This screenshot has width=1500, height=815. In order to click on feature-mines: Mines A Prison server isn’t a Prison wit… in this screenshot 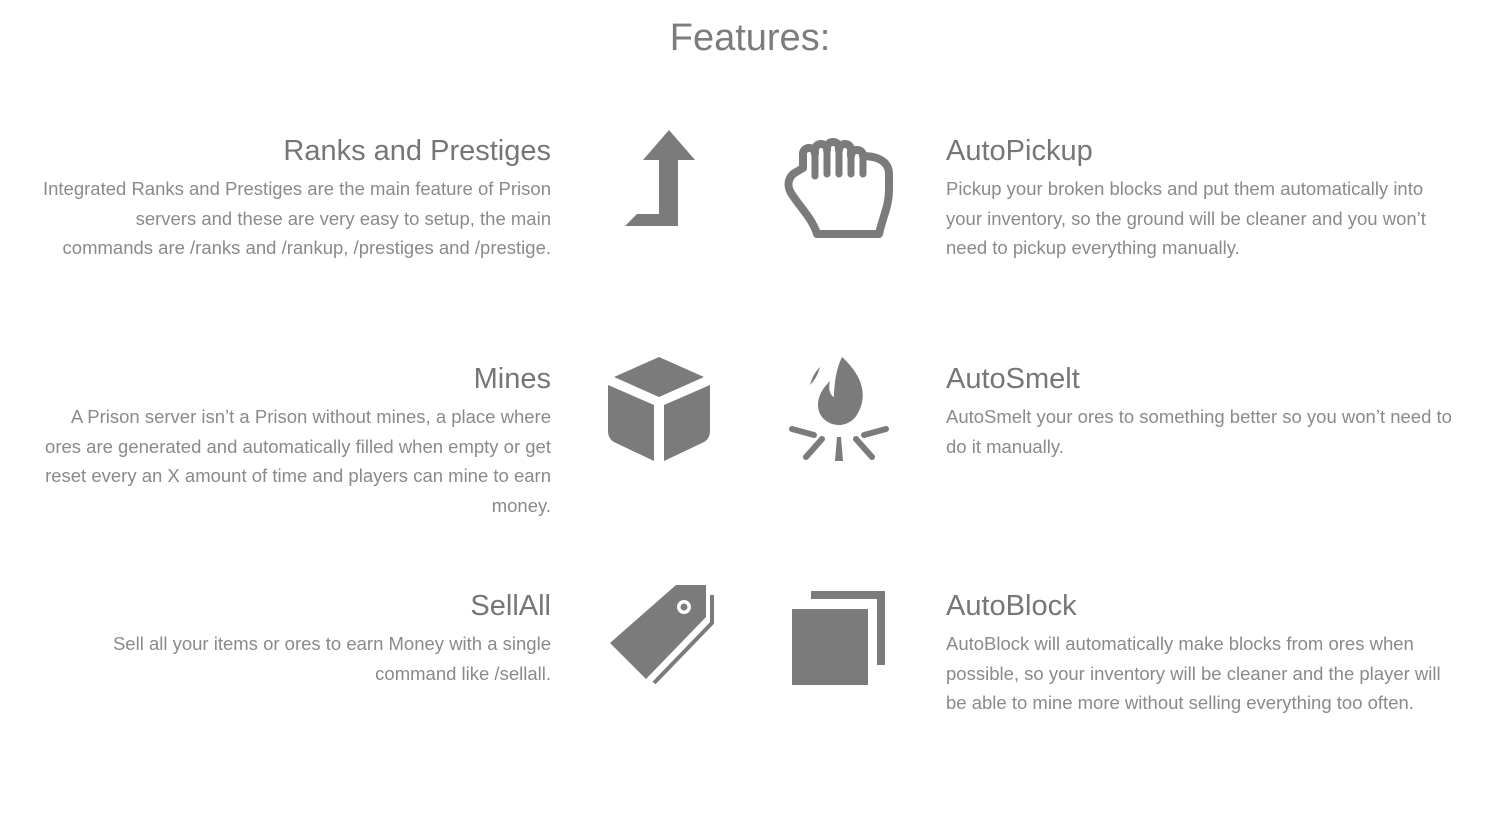, I will do `click(295, 441)`.